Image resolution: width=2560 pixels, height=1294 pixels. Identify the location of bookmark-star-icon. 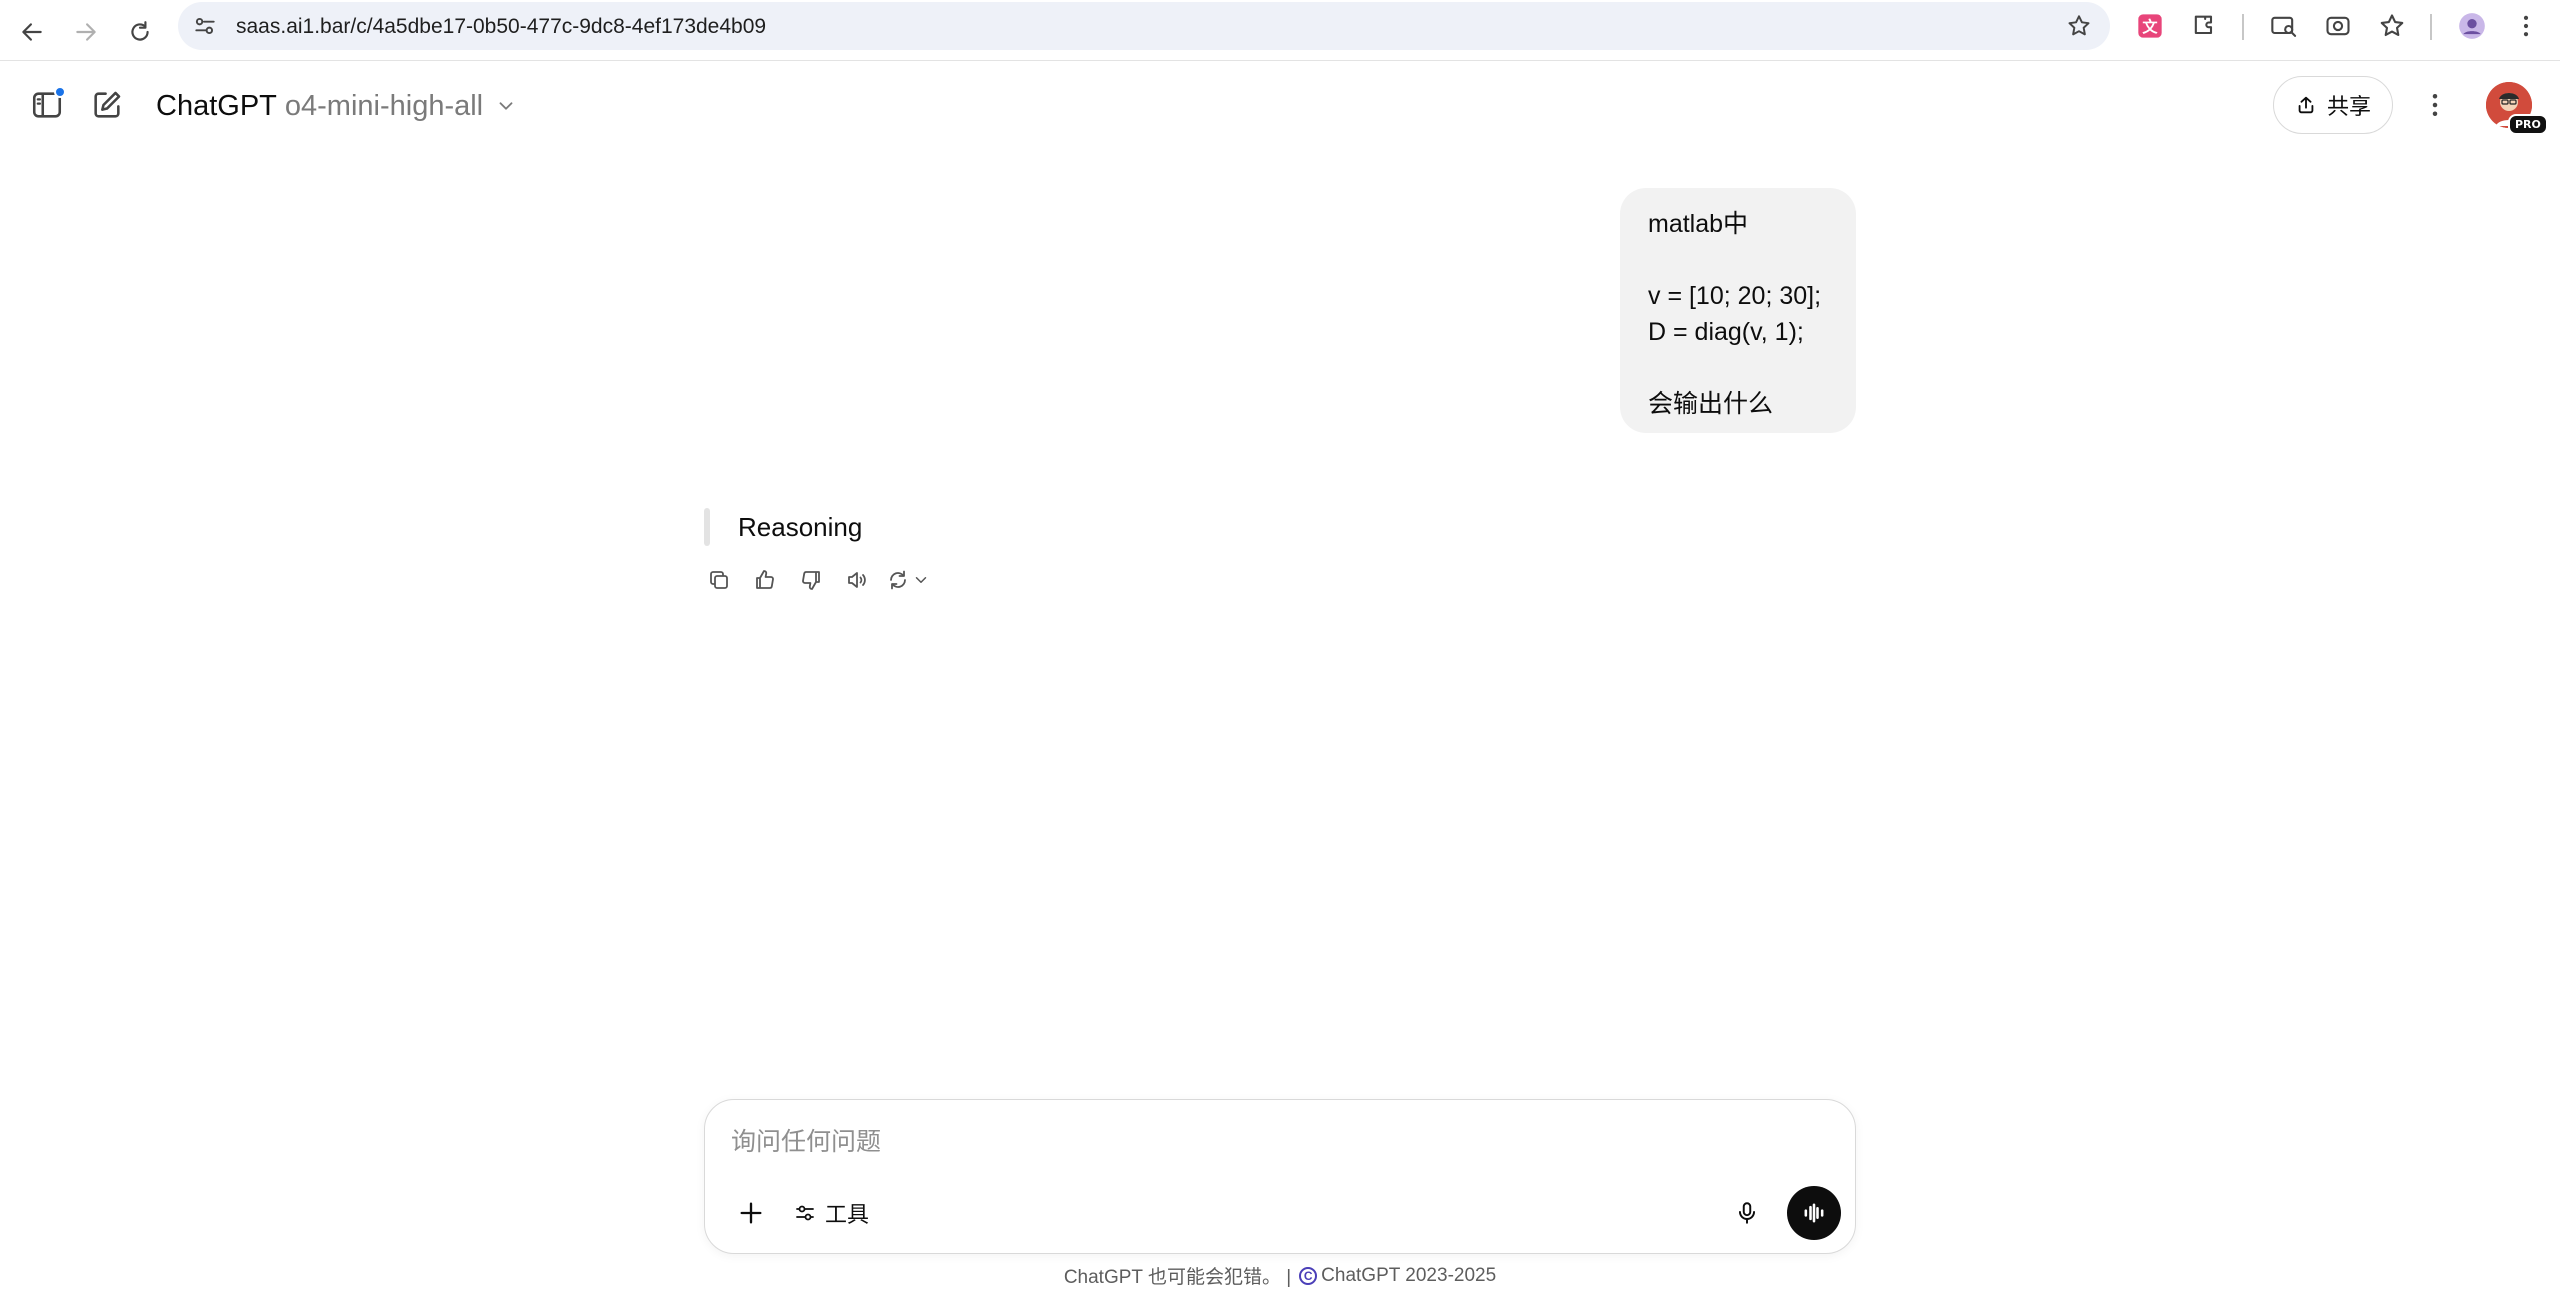
(2079, 26).